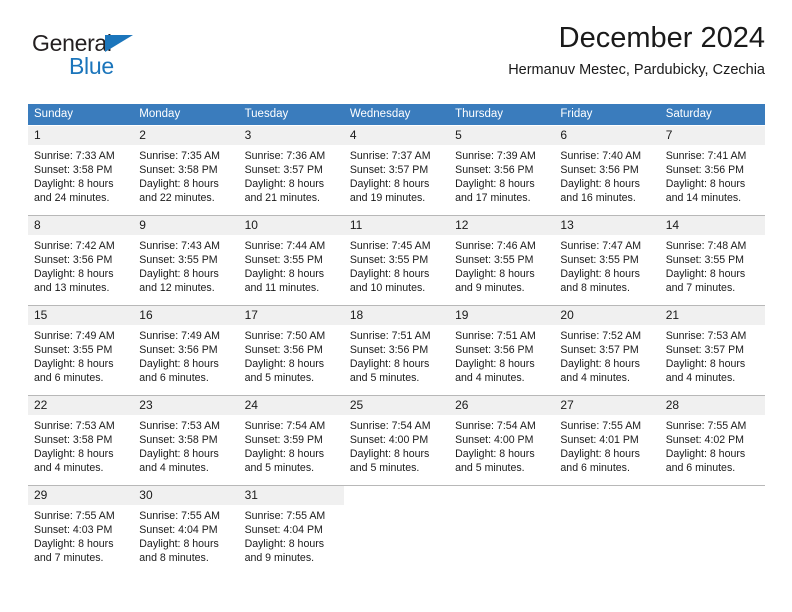 This screenshot has height=612, width=792. What do you see at coordinates (703, 198) in the screenshot?
I see `daylight-text-line2: and 14 minutes.` at bounding box center [703, 198].